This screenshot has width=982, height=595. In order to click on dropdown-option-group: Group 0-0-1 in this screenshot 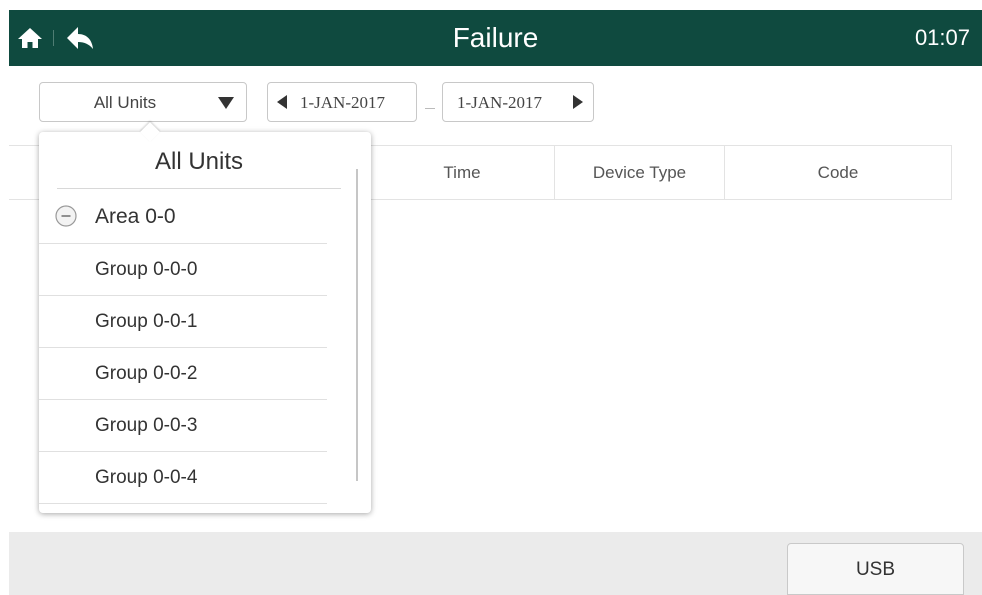, I will do `click(183, 322)`.